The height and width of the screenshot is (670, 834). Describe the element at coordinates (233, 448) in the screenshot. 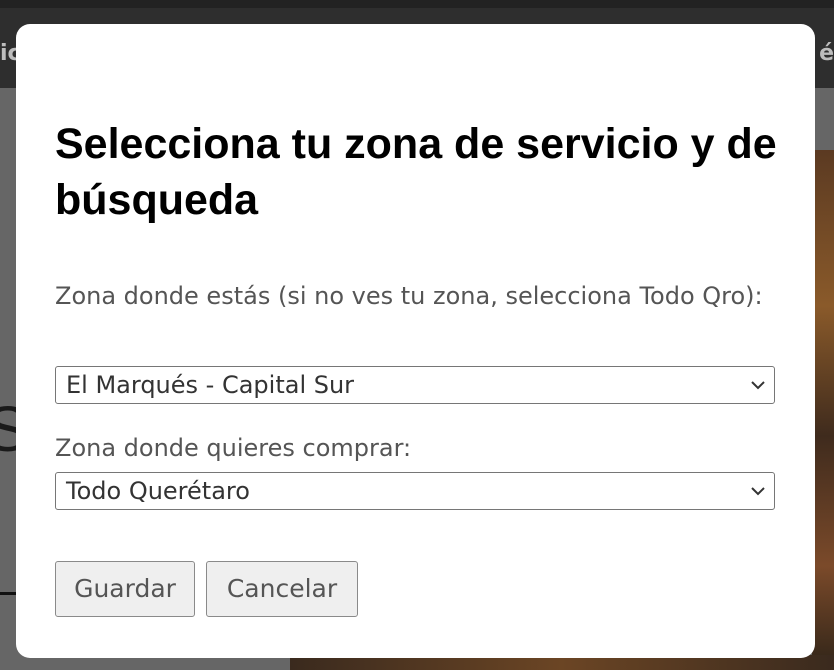

I see `shopping-zone-label: Zona donde quieres comprar:` at that location.